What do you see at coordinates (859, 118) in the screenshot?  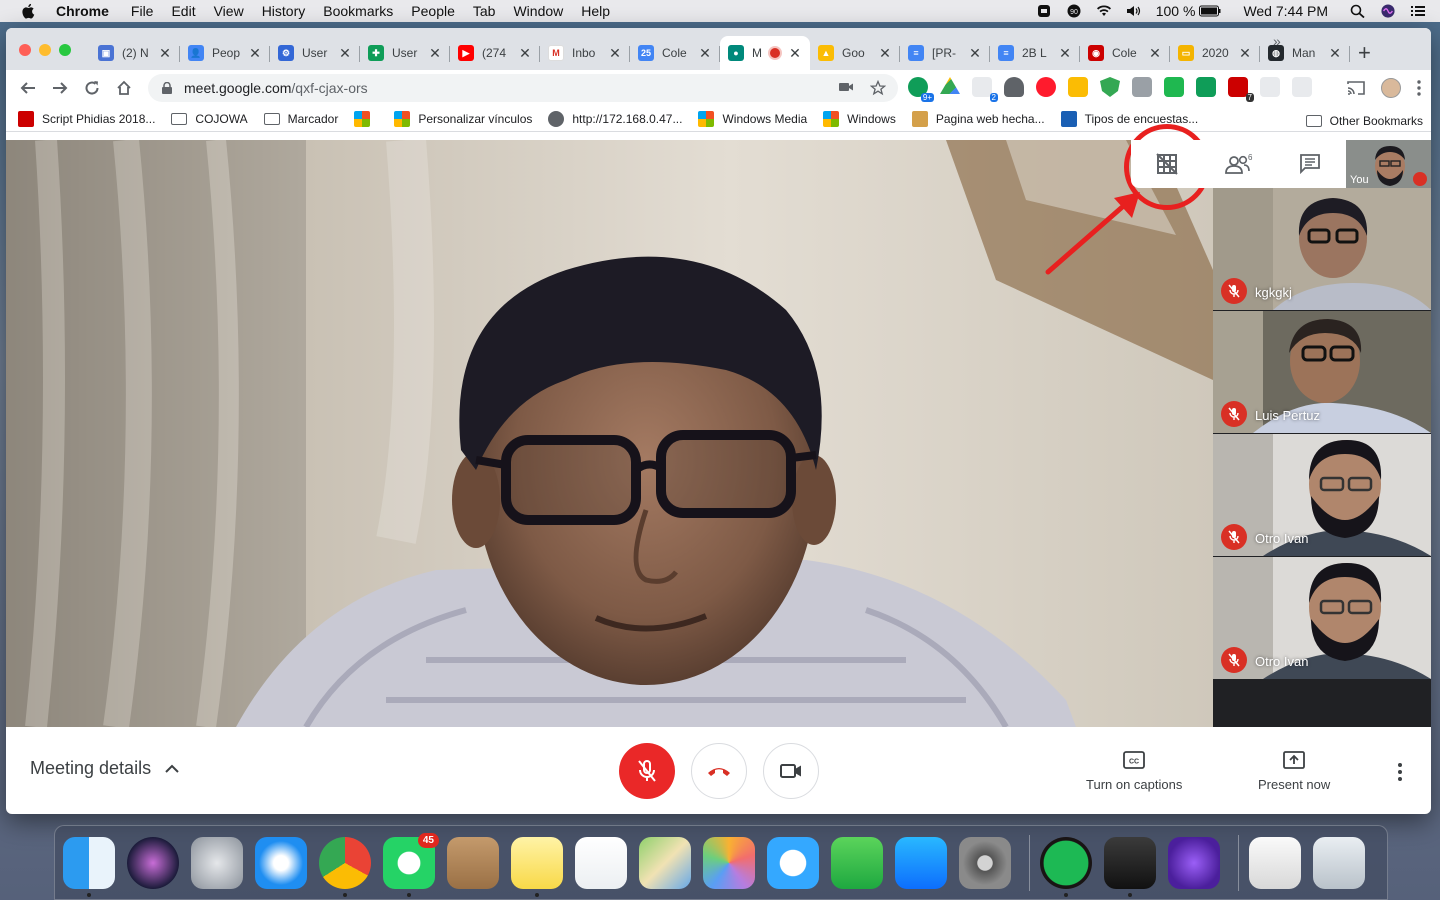 I see `bookmark-item: Windows` at bounding box center [859, 118].